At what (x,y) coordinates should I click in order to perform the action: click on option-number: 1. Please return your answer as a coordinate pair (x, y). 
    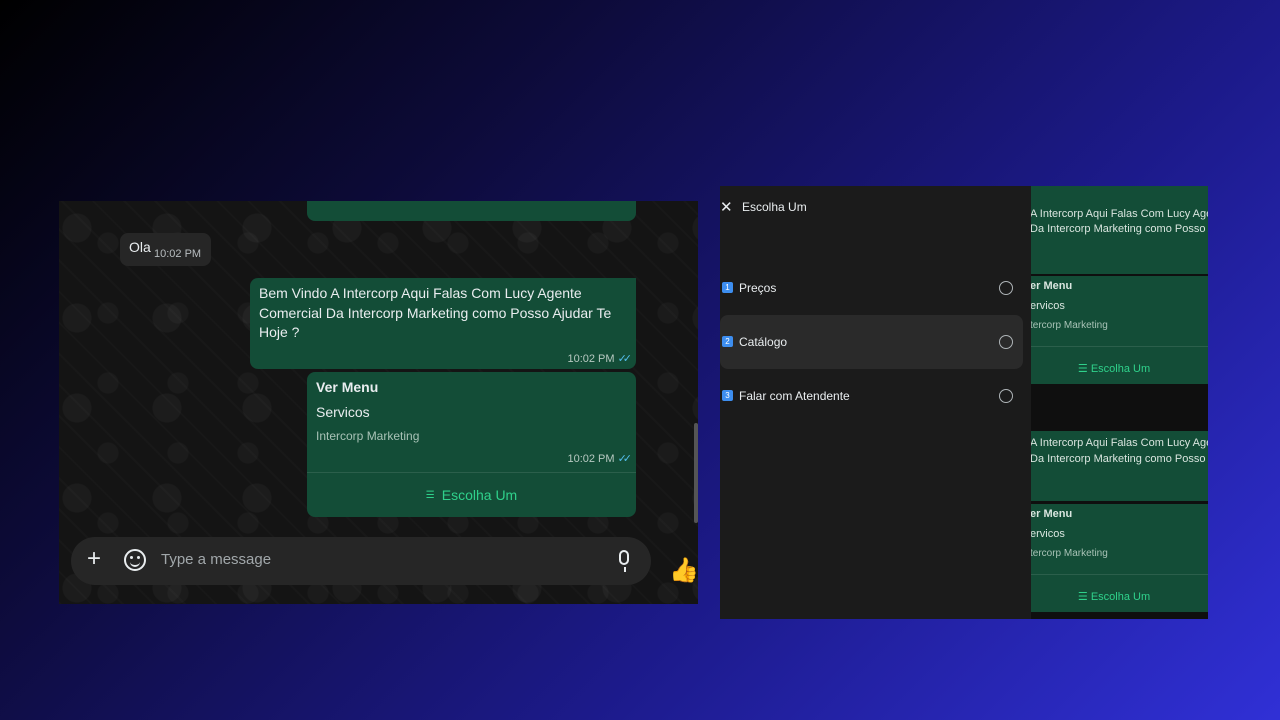
    Looking at the image, I should click on (727, 287).